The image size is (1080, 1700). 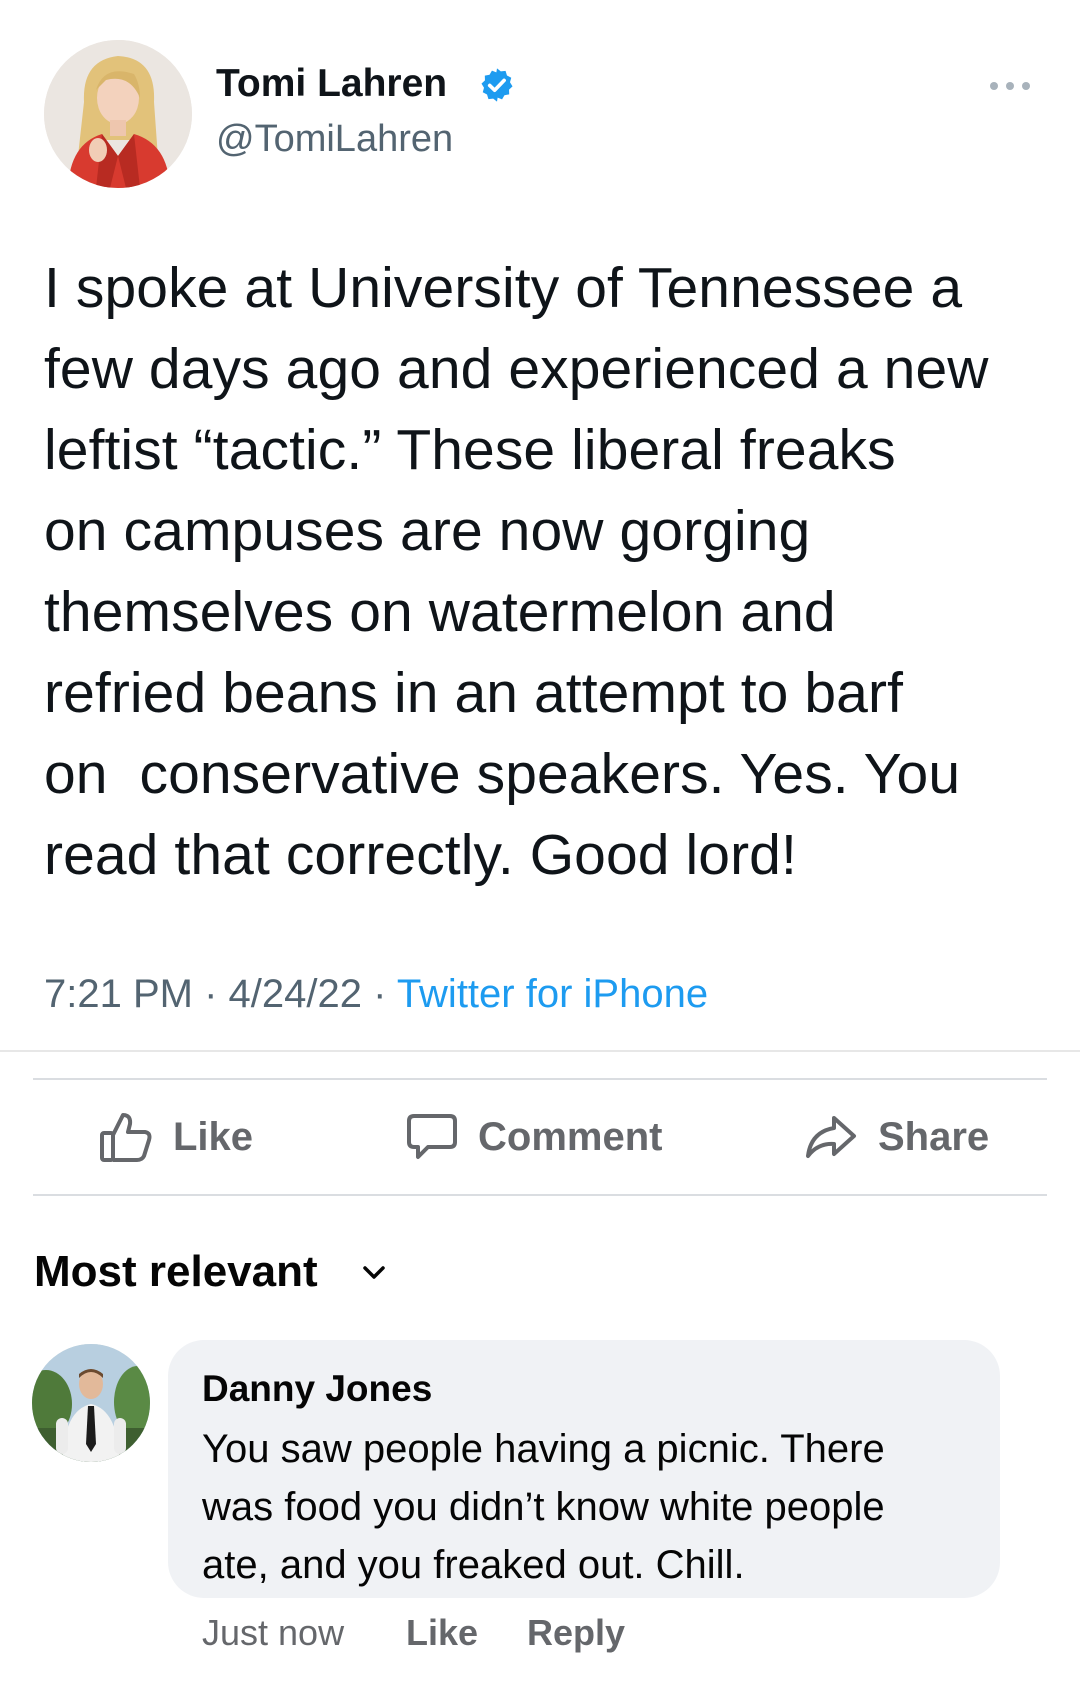 I want to click on post-action-bar: Like Comment Share, so click(x=540, y=1137).